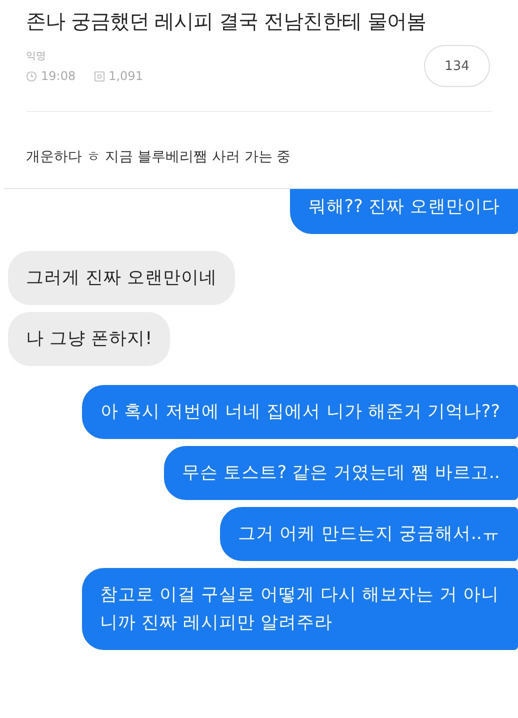 The width and height of the screenshot is (518, 718). Describe the element at coordinates (99, 76) in the screenshot. I see `views-icon` at that location.